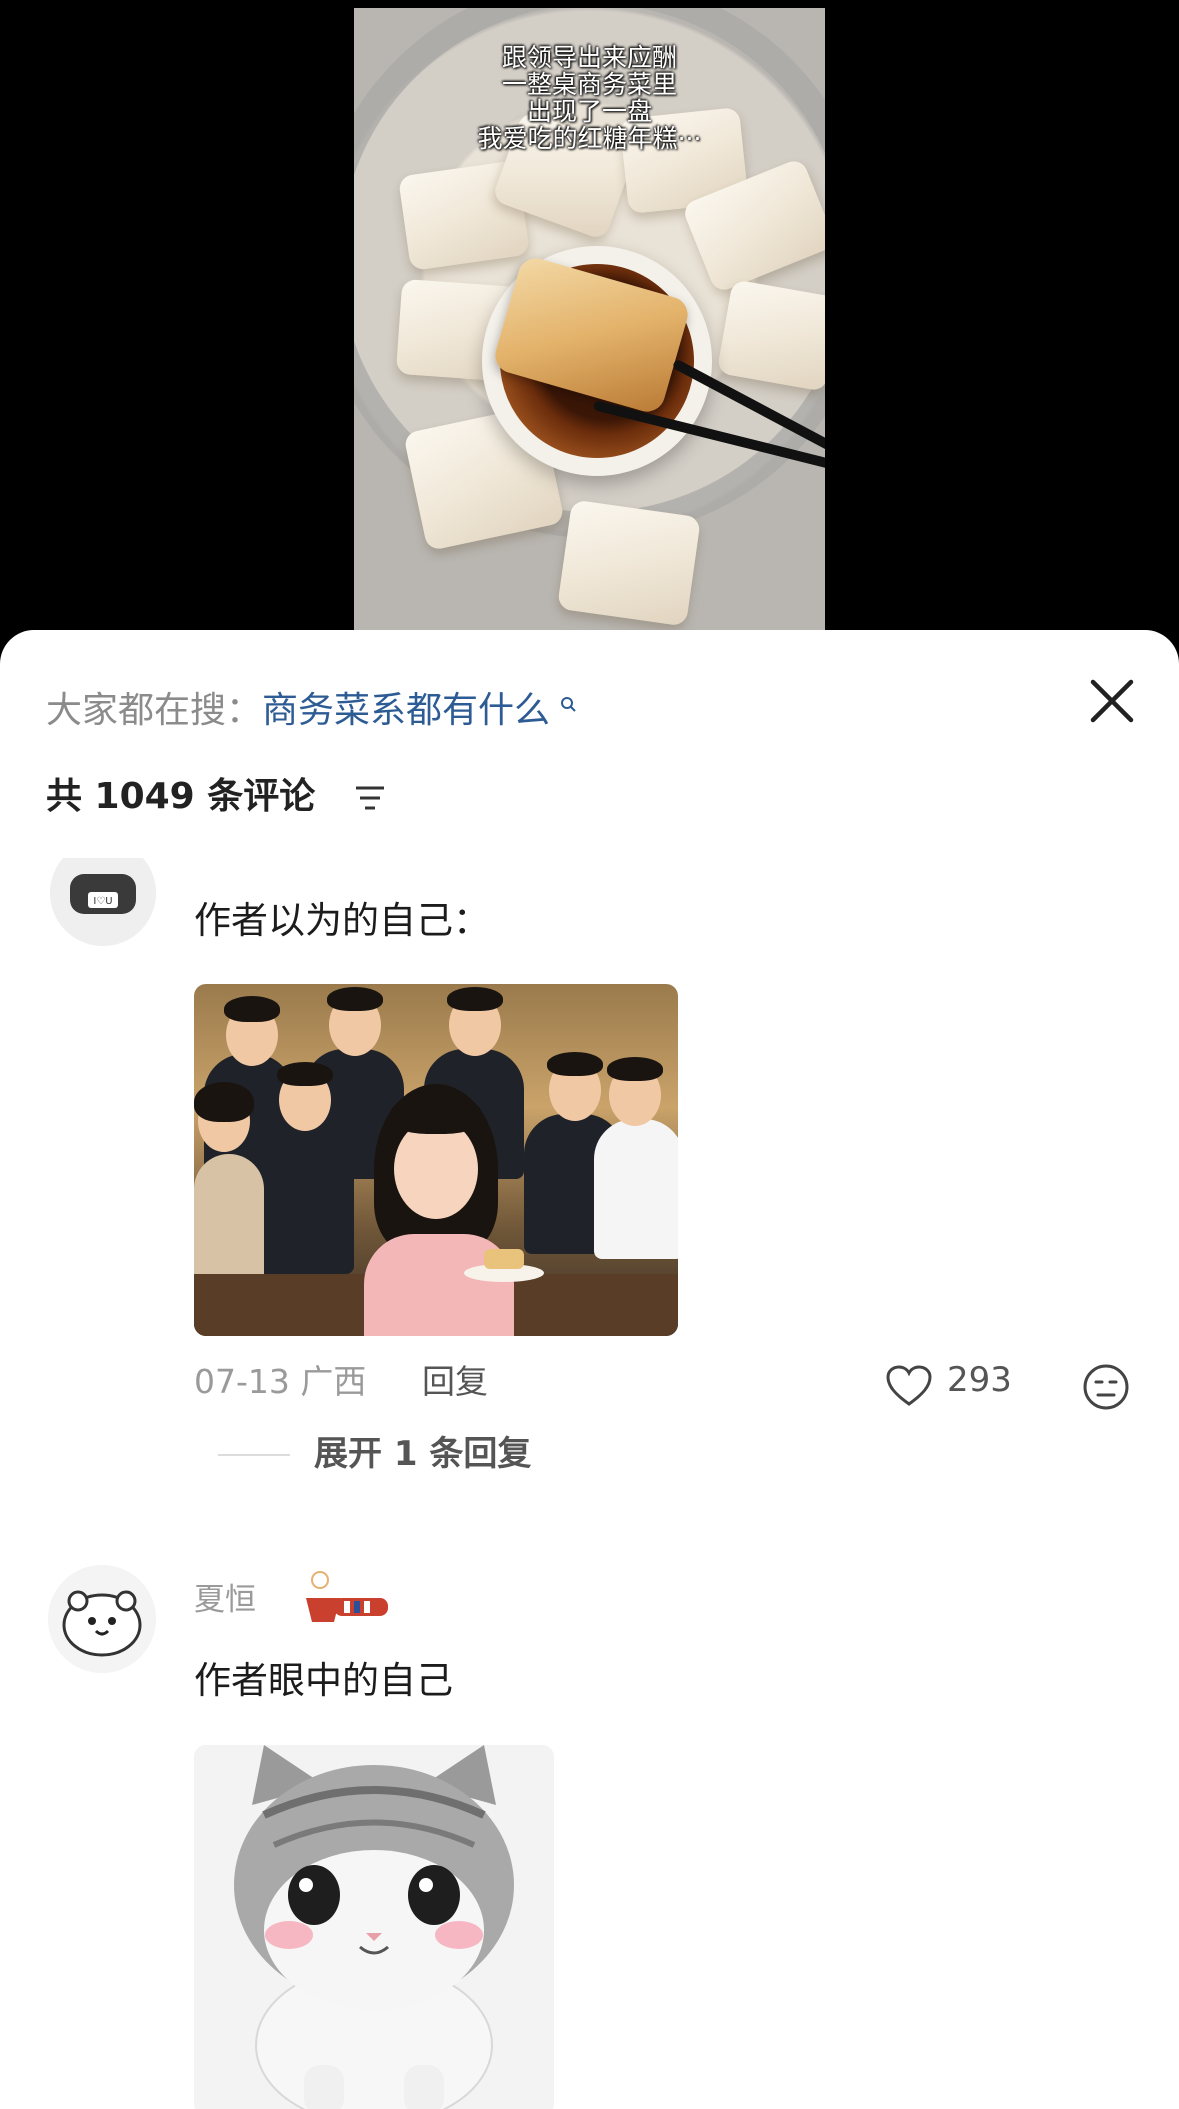 This screenshot has width=1179, height=2109. I want to click on comment-count: 共 1049 条评论, so click(181, 796).